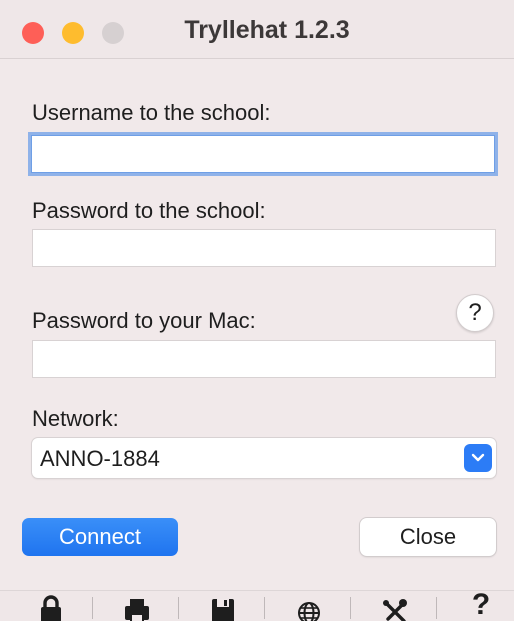 The height and width of the screenshot is (621, 514). What do you see at coordinates (151, 112) in the screenshot?
I see `username-label: Username to the school:` at bounding box center [151, 112].